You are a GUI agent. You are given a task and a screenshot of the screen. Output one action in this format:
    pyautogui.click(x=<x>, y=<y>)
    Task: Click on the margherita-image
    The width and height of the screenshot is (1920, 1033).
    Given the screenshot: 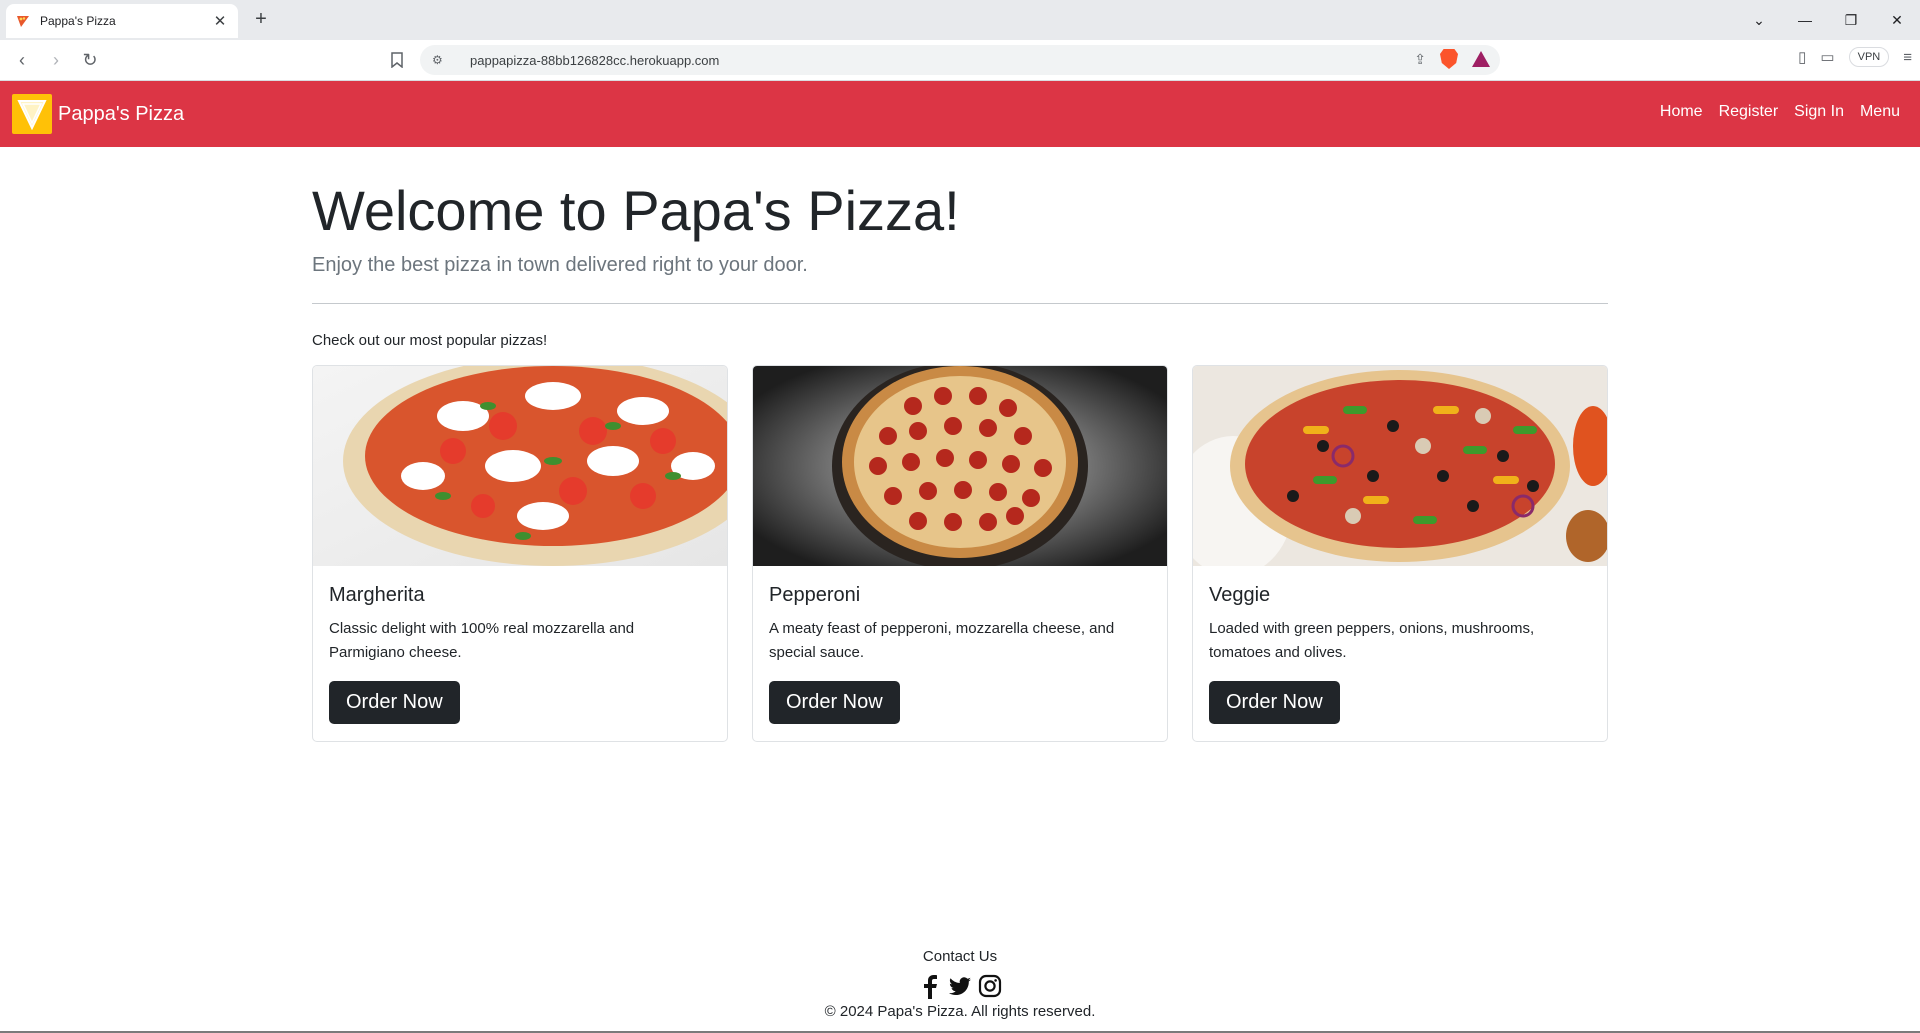 What is the action you would take?
    pyautogui.click(x=520, y=466)
    